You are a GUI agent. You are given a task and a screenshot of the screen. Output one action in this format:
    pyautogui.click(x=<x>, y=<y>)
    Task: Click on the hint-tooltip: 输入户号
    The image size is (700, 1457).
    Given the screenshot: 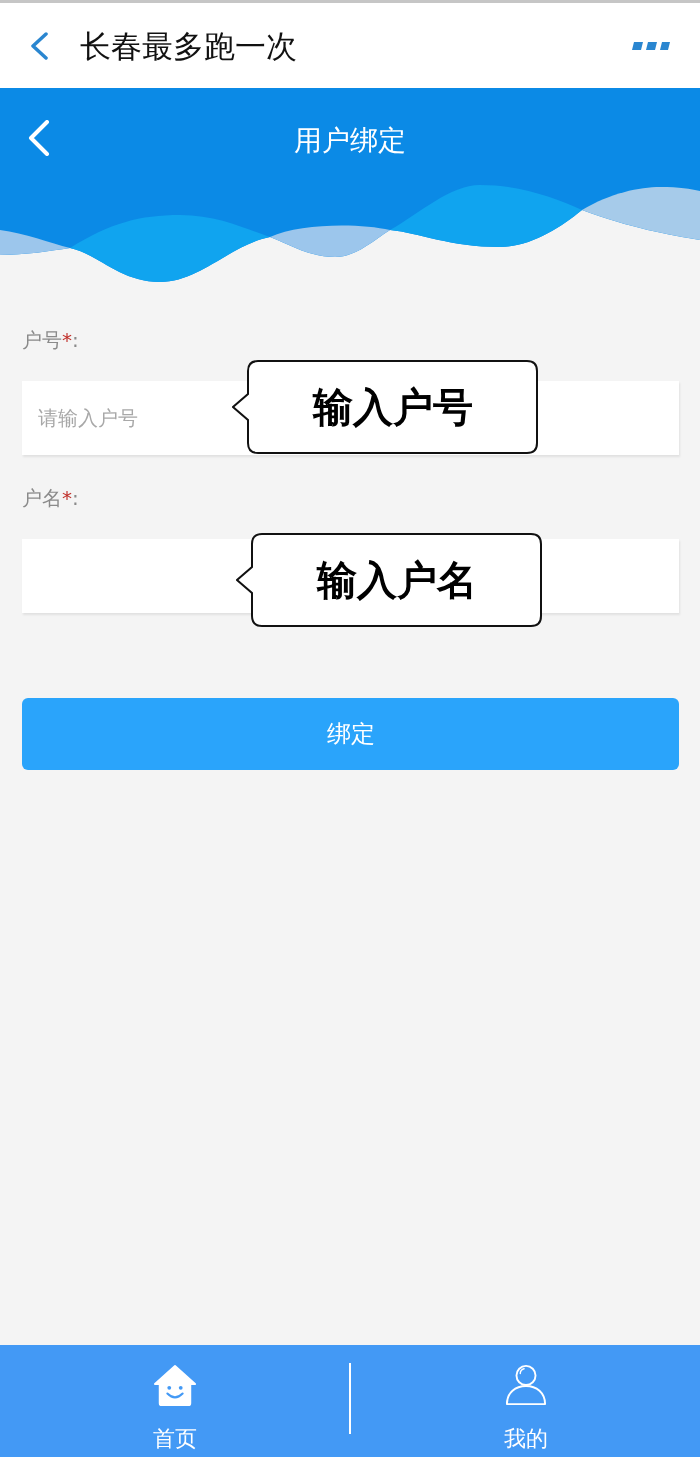 What is the action you would take?
    pyautogui.click(x=385, y=407)
    